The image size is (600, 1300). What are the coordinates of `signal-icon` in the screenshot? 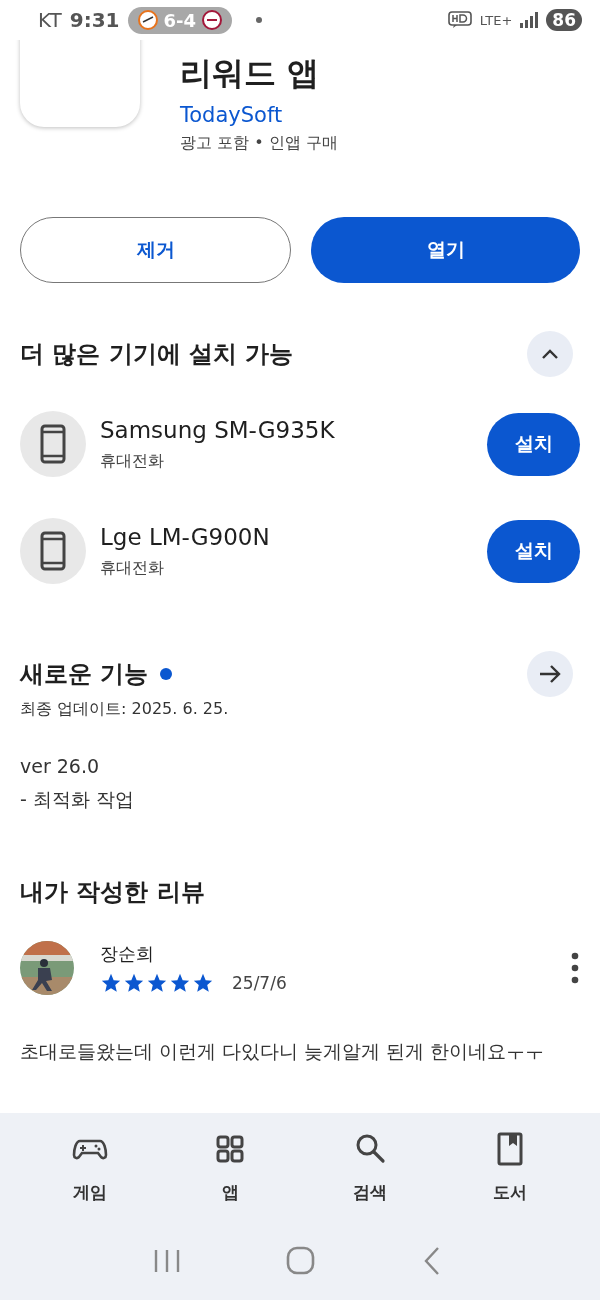 It's located at (529, 20).